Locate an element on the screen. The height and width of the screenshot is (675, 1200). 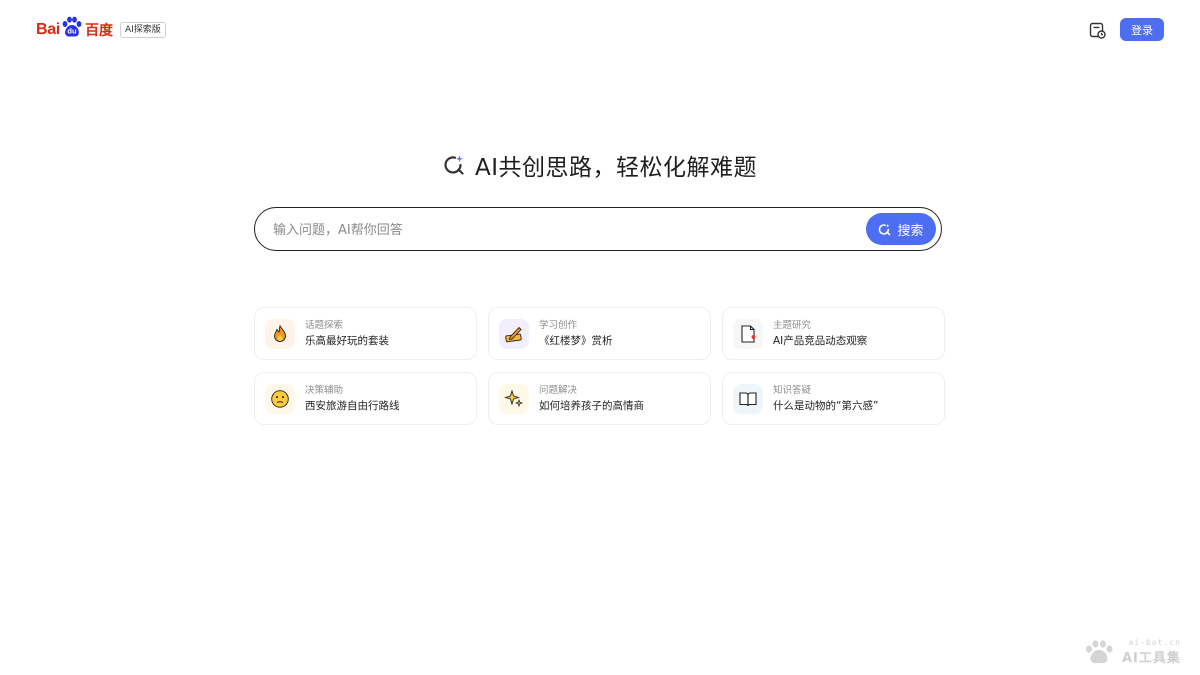
card-title: 《红楼梦》赏析 is located at coordinates (576, 341).